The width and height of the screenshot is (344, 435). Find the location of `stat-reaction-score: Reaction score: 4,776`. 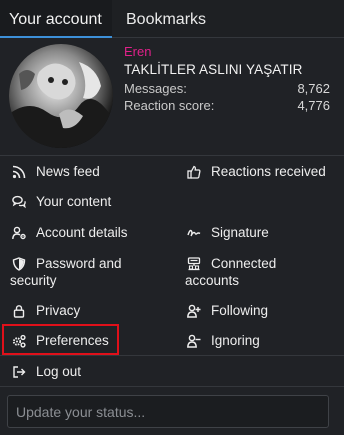

stat-reaction-score: Reaction score: 4,776 is located at coordinates (227, 105).